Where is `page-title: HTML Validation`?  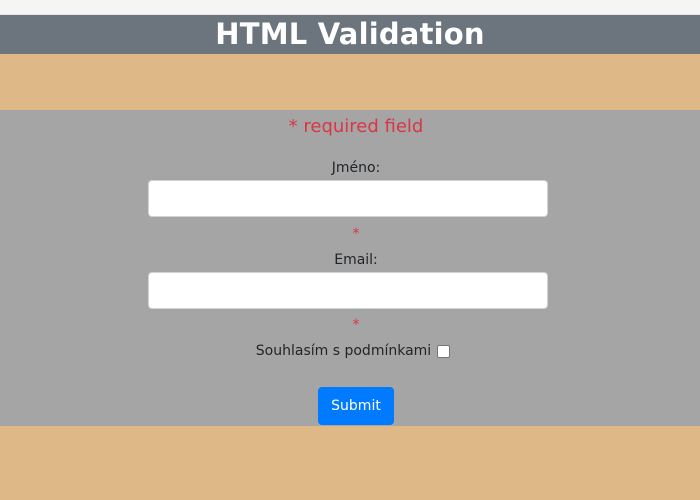 page-title: HTML Validation is located at coordinates (350, 34).